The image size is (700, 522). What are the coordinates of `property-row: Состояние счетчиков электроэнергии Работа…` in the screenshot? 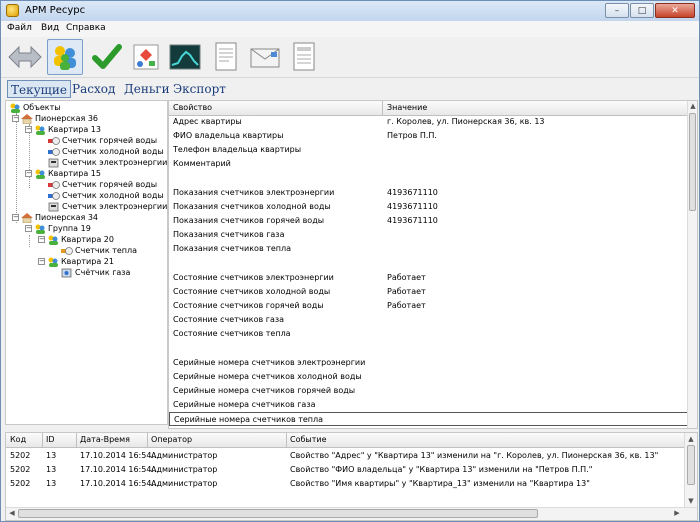 It's located at (429, 278).